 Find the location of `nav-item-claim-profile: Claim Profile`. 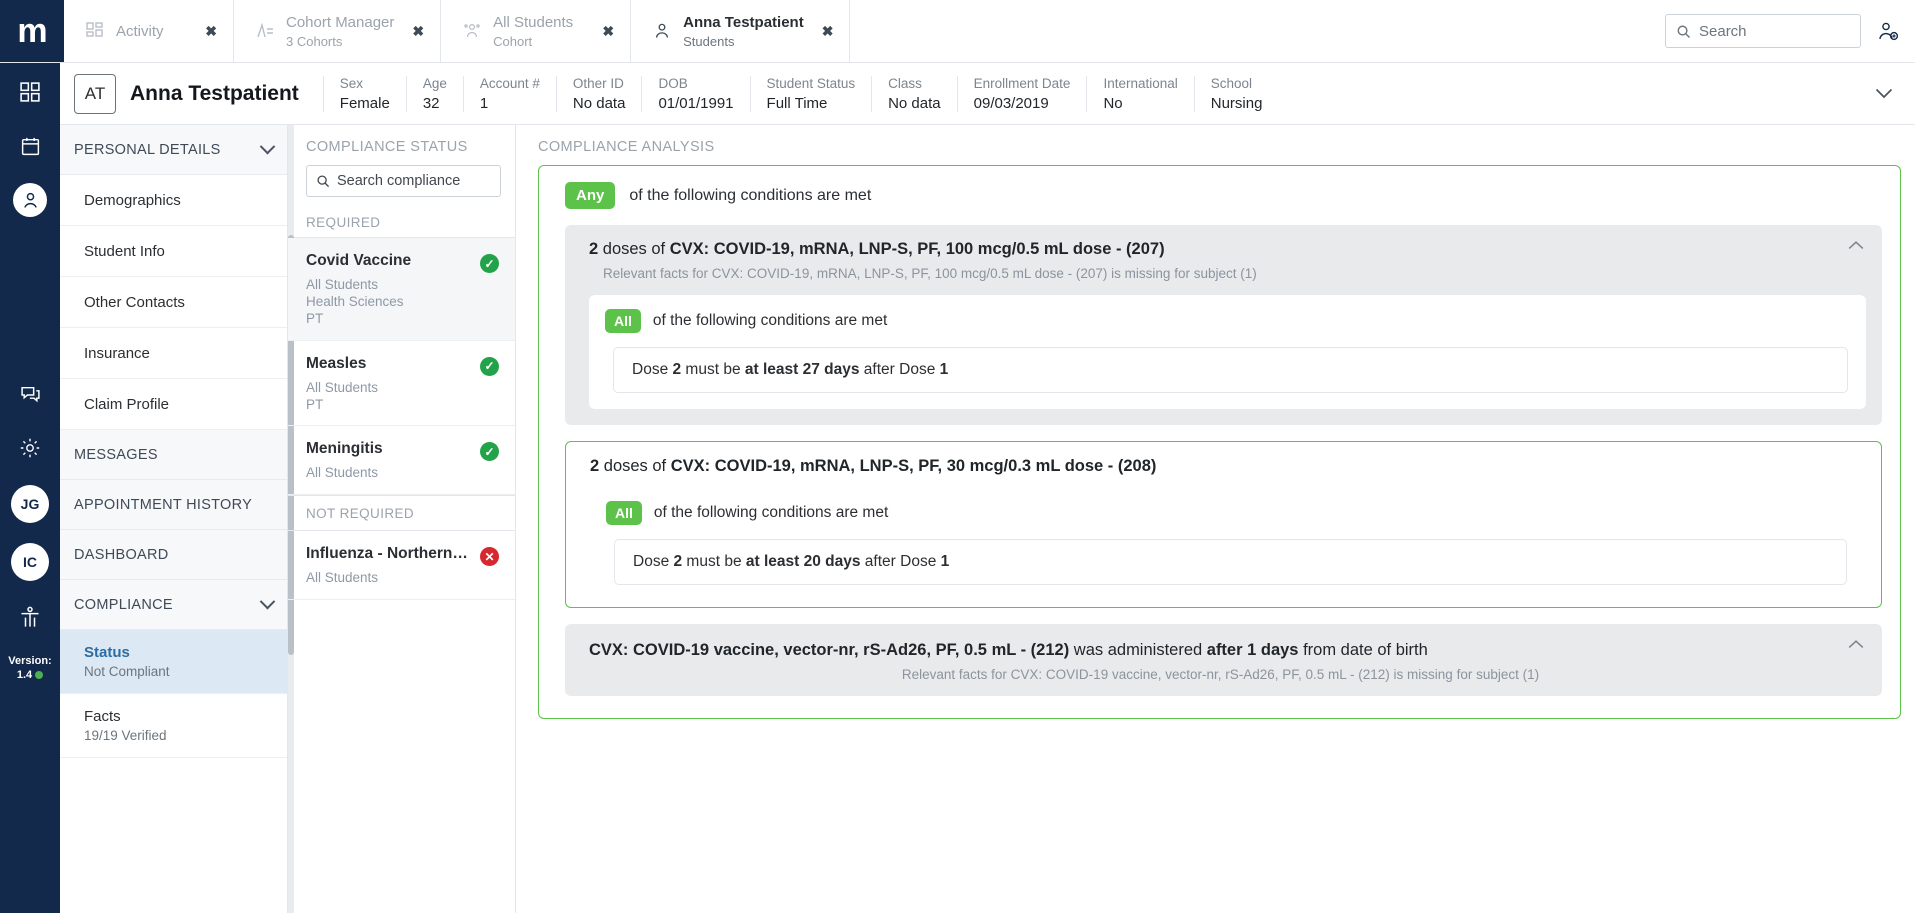

nav-item-claim-profile: Claim Profile is located at coordinates (173, 404).